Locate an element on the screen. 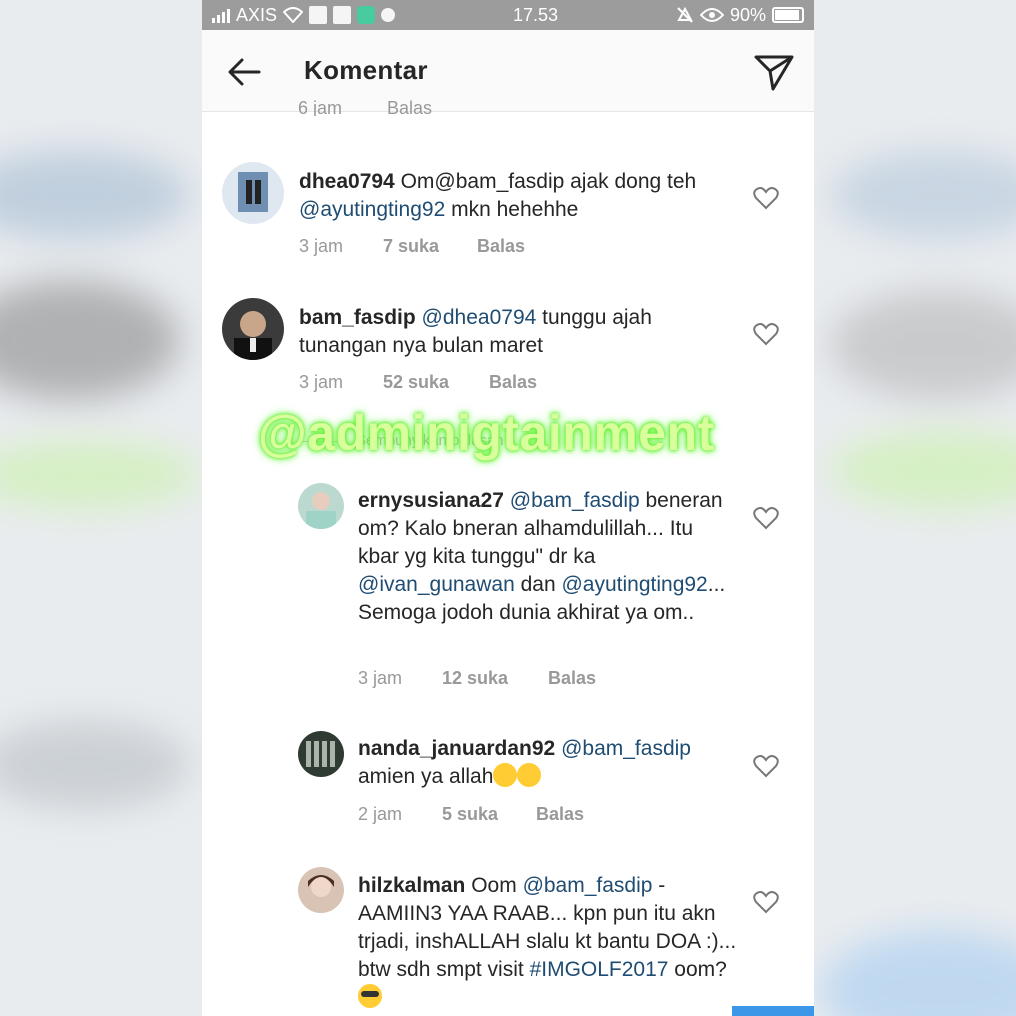 This screenshot has height=1016, width=1016. comment-meta: 2 jam 5 suka Balas is located at coordinates (471, 814).